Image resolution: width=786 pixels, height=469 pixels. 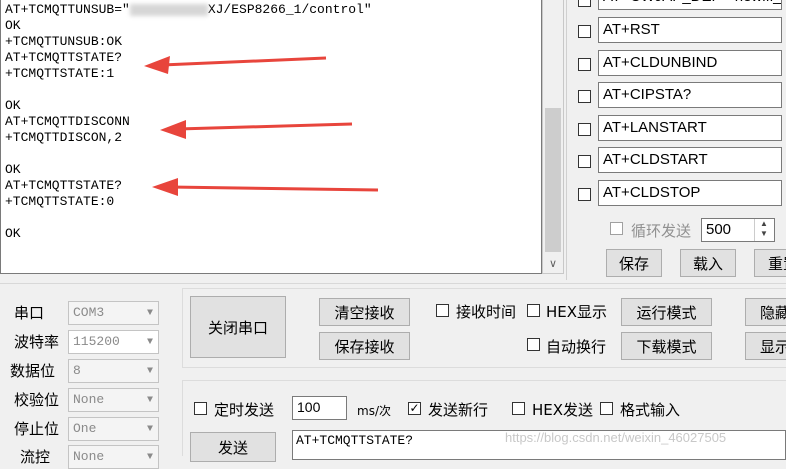 What do you see at coordinates (233, 447) in the screenshot?
I see `send-button: 发送` at bounding box center [233, 447].